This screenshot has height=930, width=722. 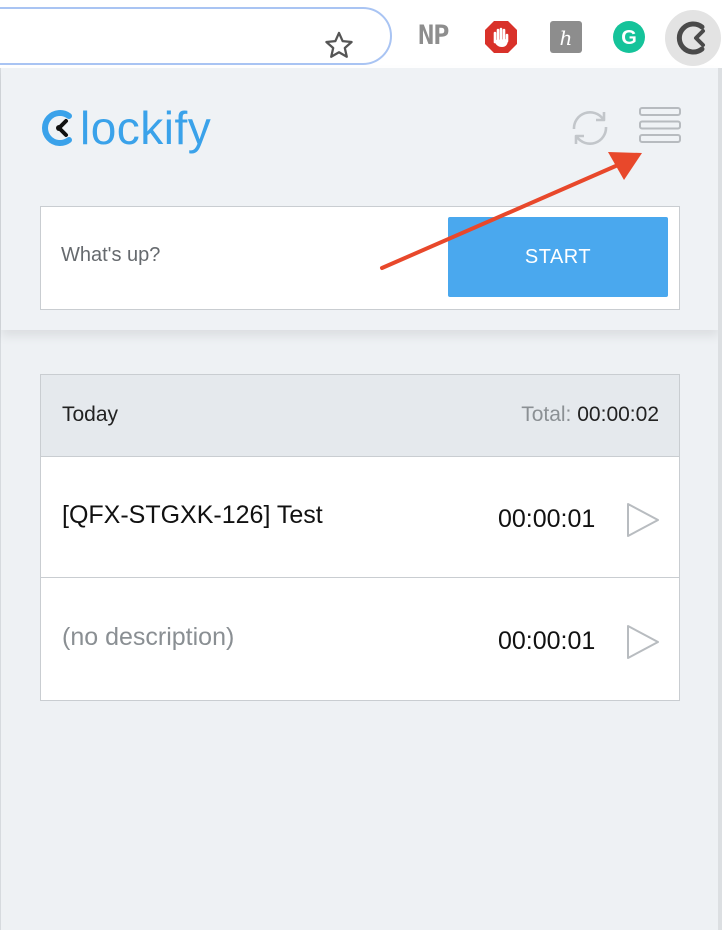 I want to click on entry-description: (no description), so click(x=148, y=637).